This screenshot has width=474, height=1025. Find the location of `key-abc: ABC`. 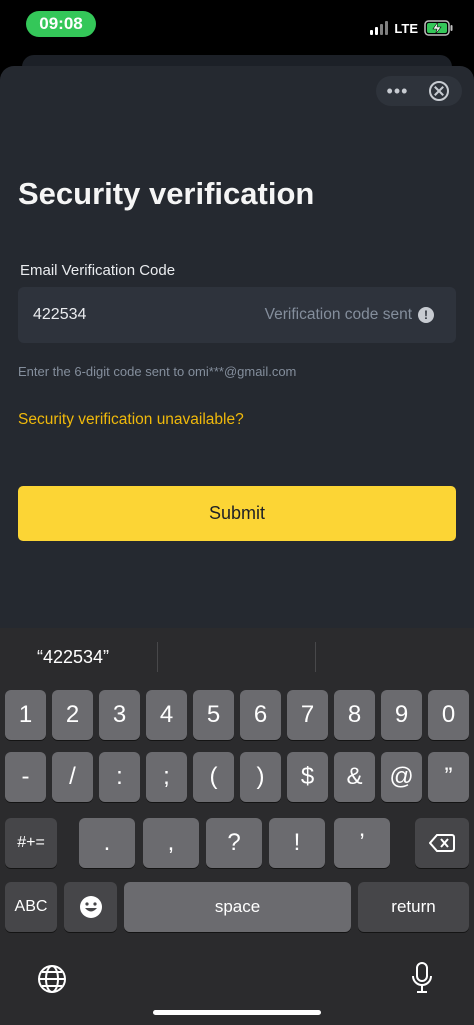

key-abc: ABC is located at coordinates (31, 907).